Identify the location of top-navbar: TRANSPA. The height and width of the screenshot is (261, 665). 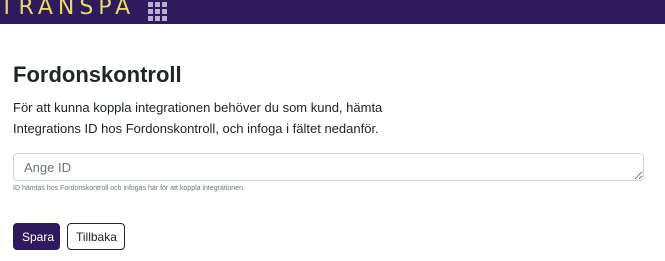
(332, 12).